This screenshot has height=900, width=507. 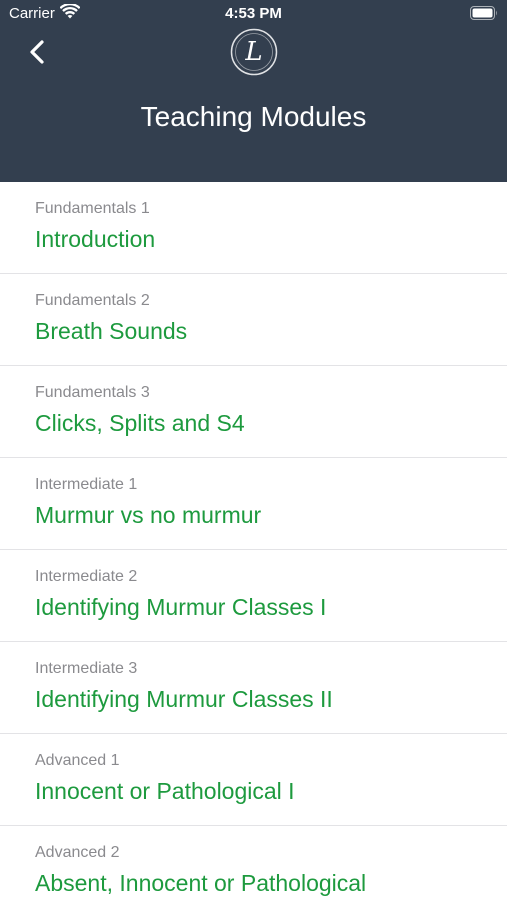 I want to click on module-title: Absent, Innocent or Pathological, so click(x=201, y=883).